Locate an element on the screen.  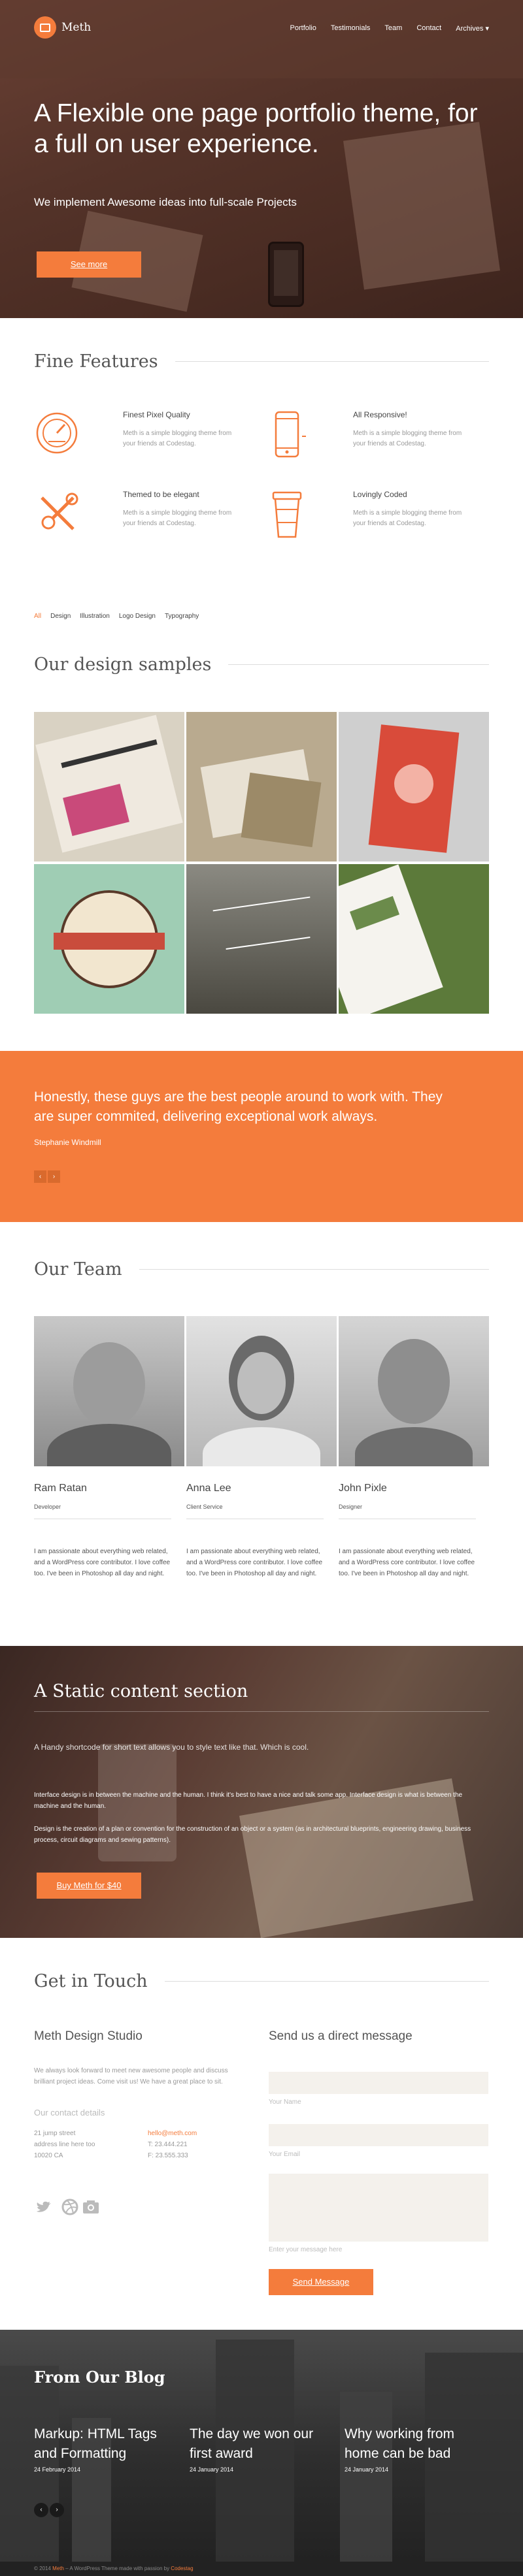
team-header: Our Team is located at coordinates (261, 1269).